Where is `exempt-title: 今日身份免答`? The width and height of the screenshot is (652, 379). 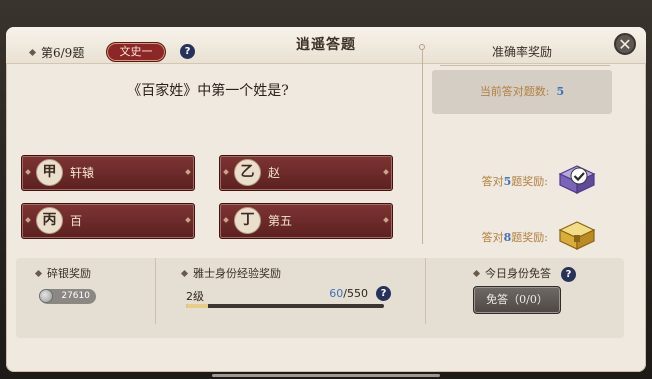 exempt-title: 今日身份免答 is located at coordinates (511, 274).